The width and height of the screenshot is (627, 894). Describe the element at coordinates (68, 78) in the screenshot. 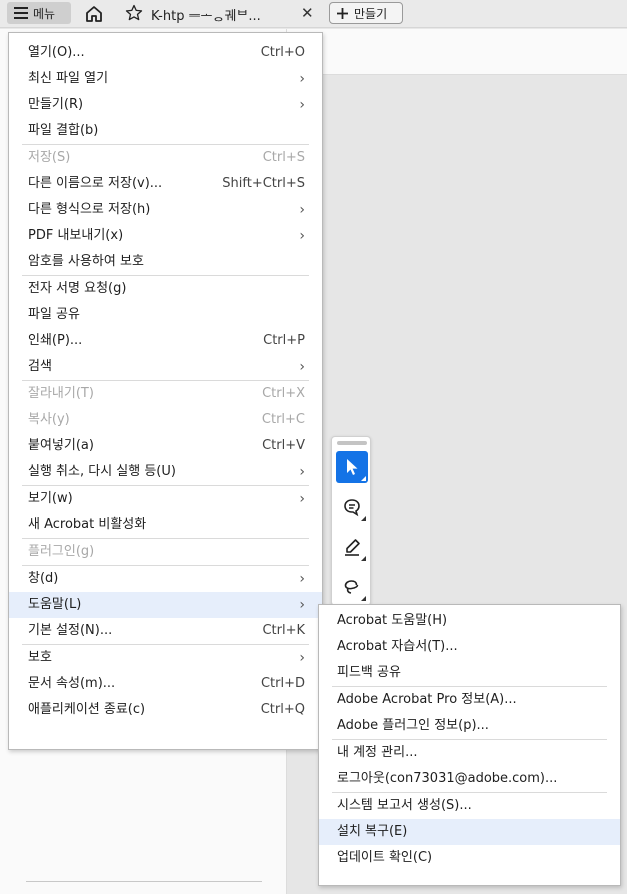

I see `menu-item-label: 최신 파일 열기` at that location.